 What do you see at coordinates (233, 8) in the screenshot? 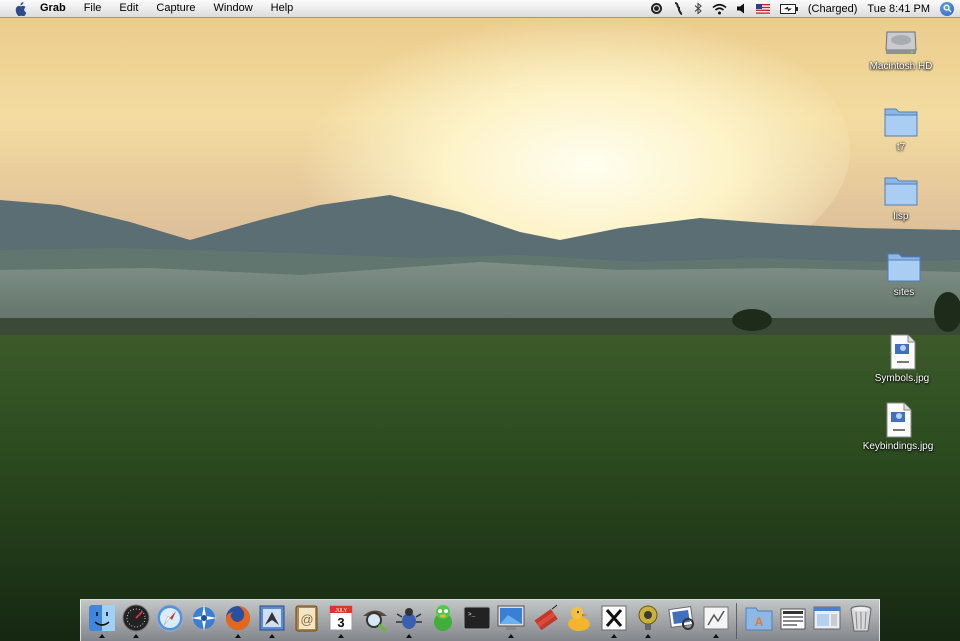
I see `menu-window: Window` at bounding box center [233, 8].